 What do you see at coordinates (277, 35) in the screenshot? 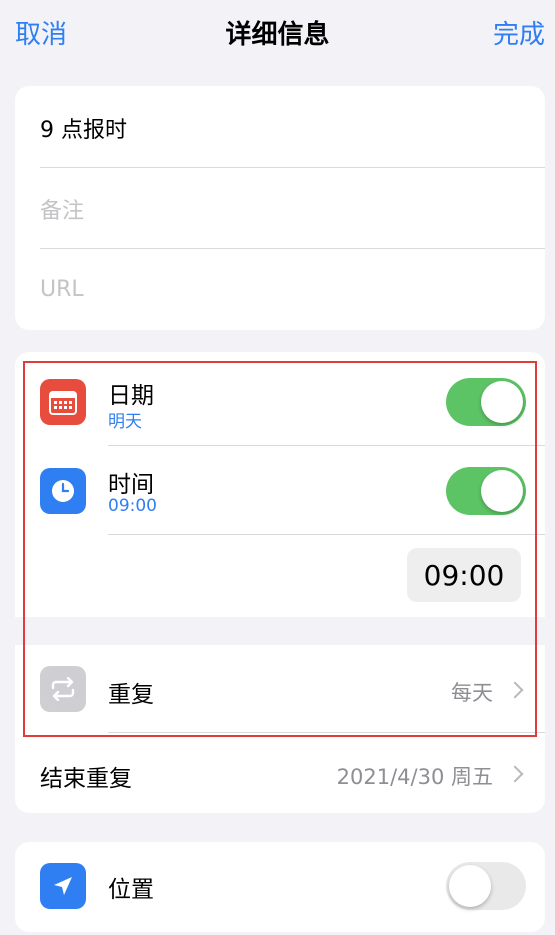
I see `page-title: 详细信息` at bounding box center [277, 35].